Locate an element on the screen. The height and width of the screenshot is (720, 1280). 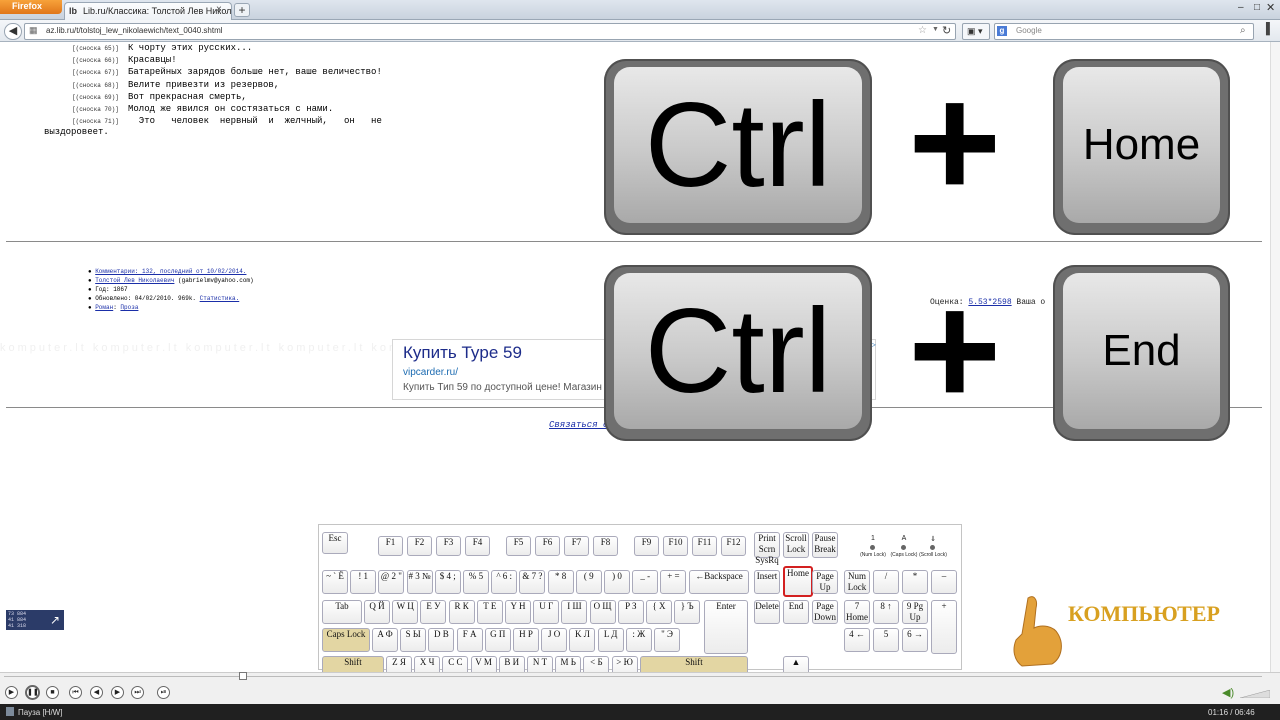
stop-icon: ■ is located at coordinates (52, 692).